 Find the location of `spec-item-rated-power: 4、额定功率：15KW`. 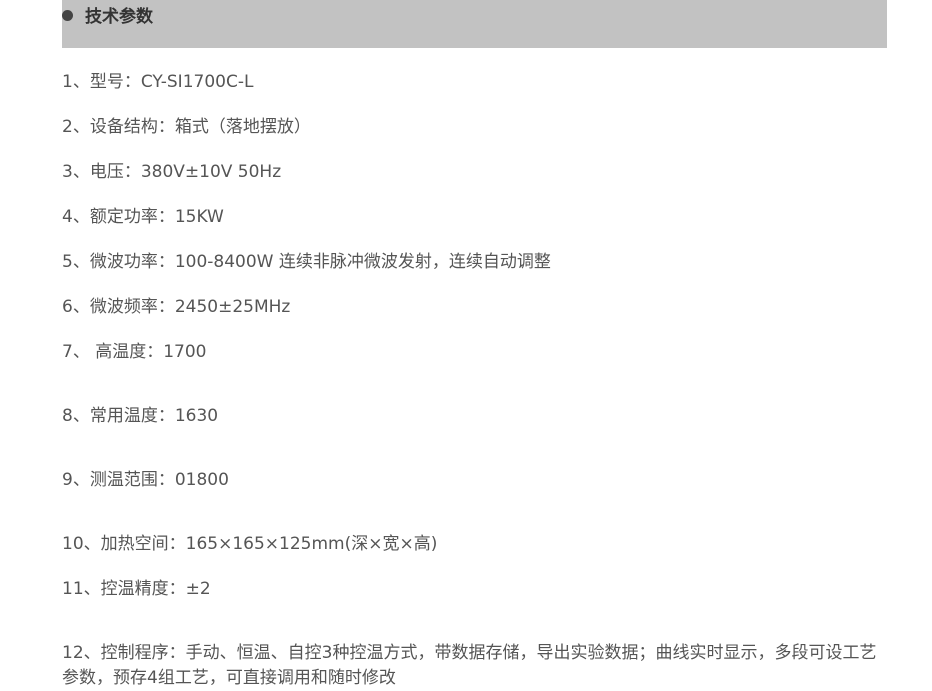

spec-item-rated-power: 4、额定功率：15KW is located at coordinates (143, 217).